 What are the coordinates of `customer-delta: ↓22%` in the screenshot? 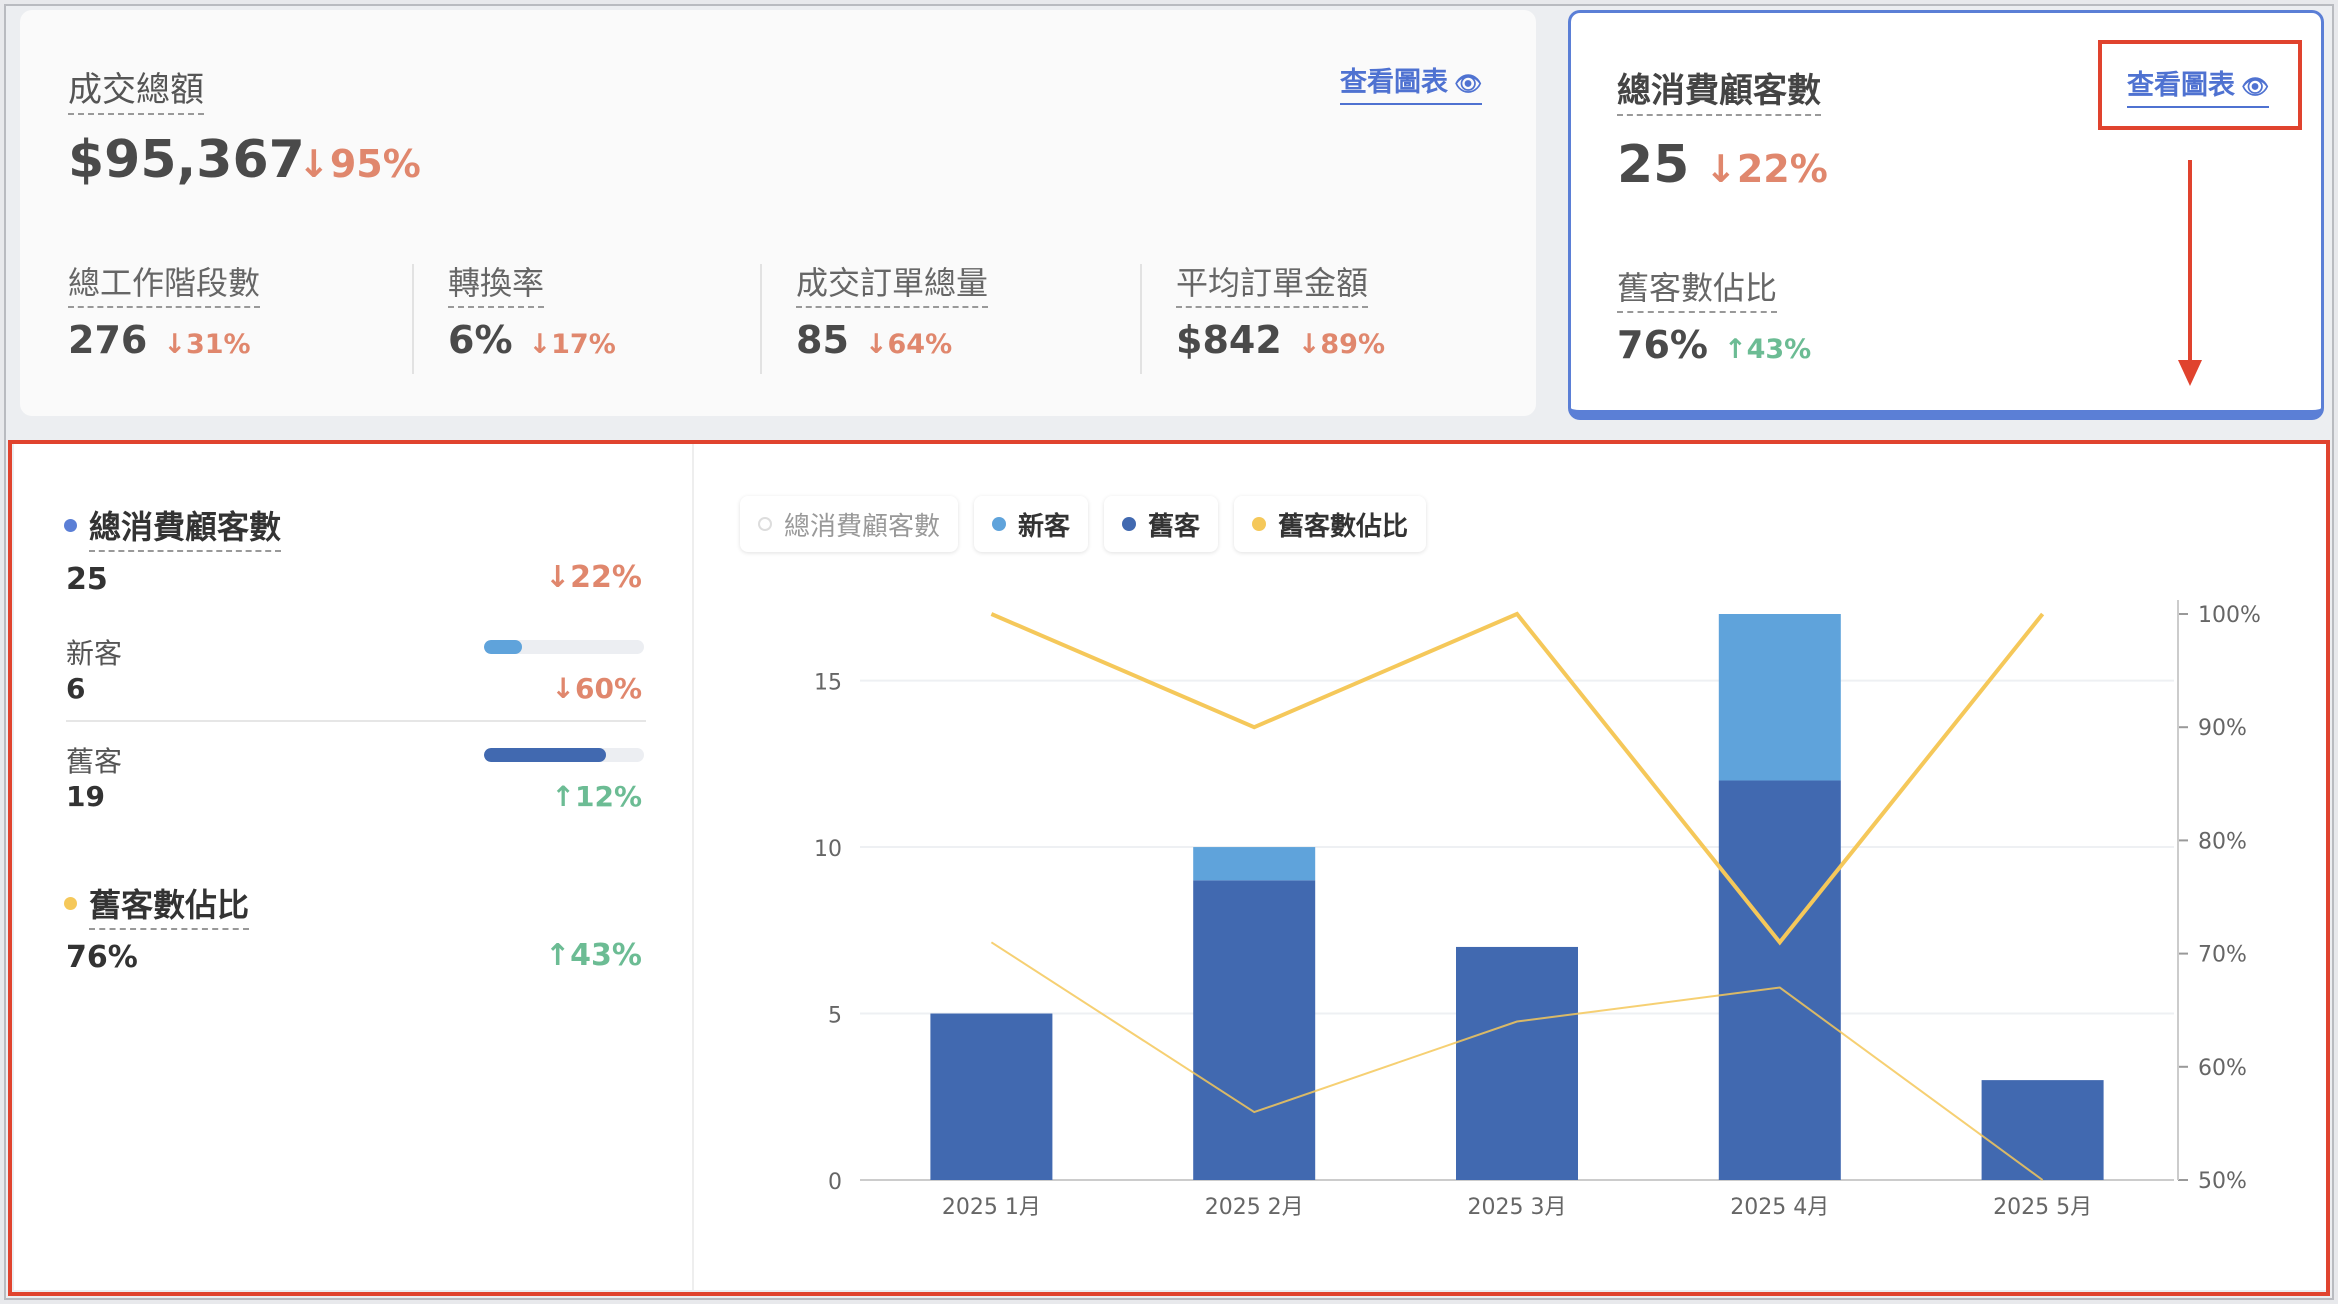 It's located at (1766, 169).